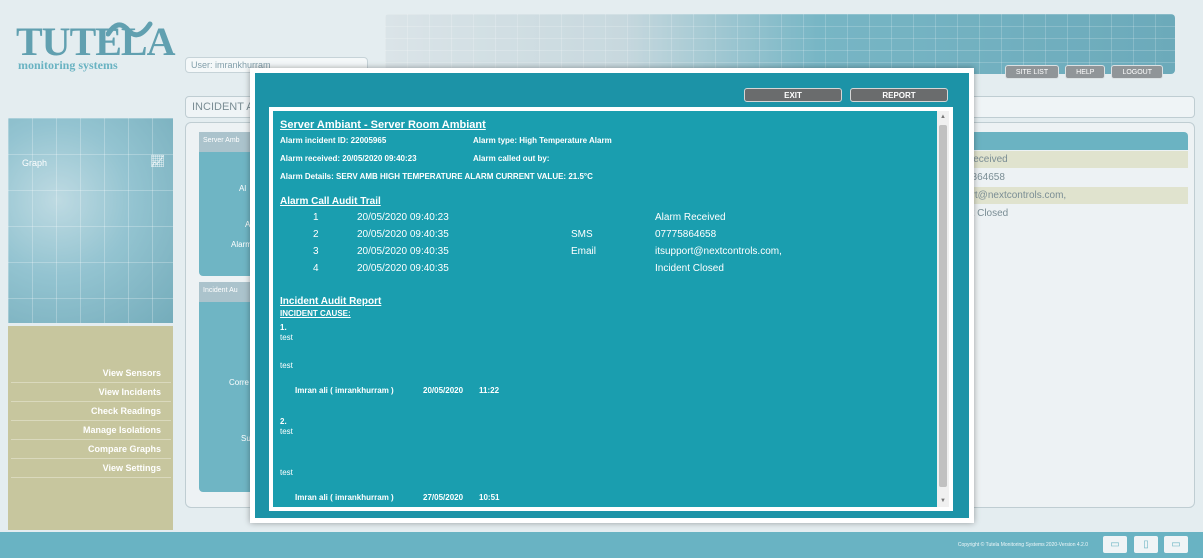 Image resolution: width=1203 pixels, height=558 pixels. Describe the element at coordinates (443, 390) in the screenshot. I see `entry-date: 20/05/2020` at that location.